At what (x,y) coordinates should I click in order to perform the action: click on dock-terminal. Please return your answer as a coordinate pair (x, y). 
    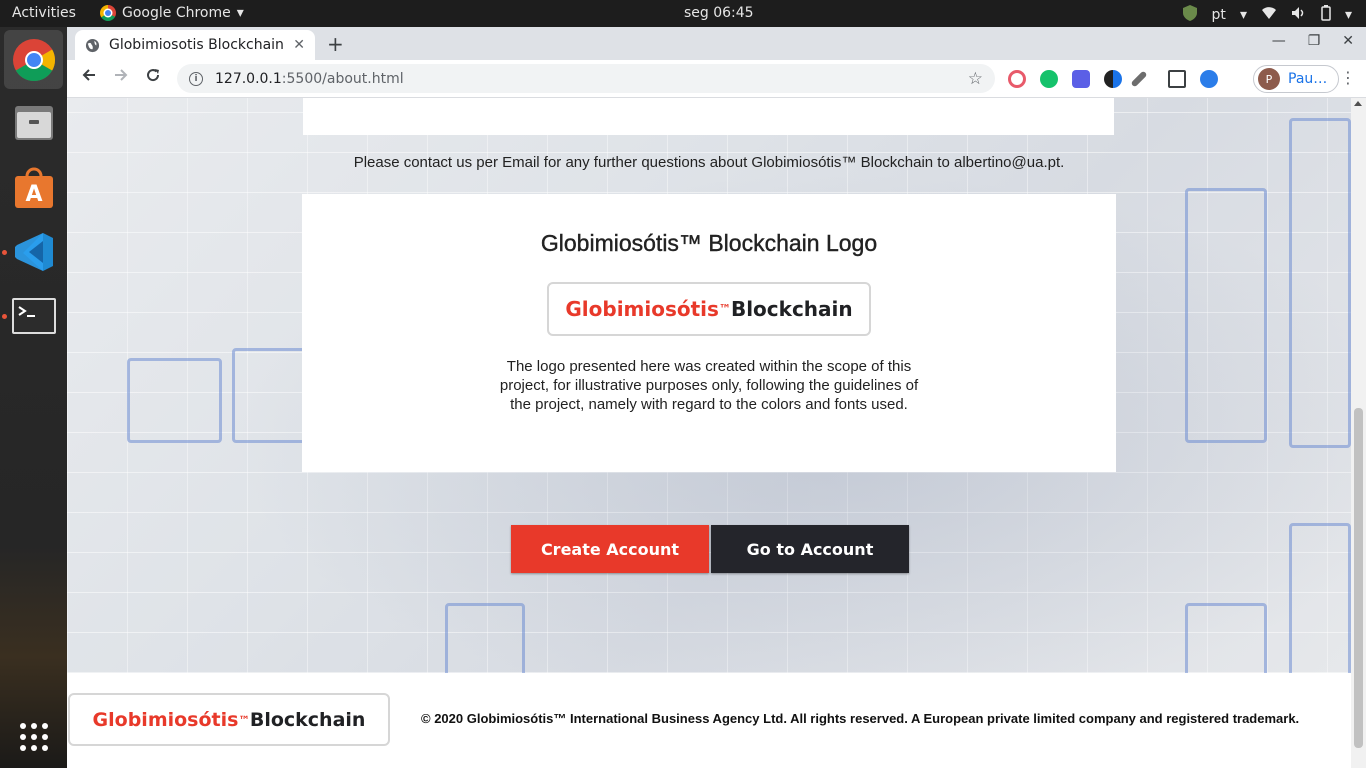
    Looking at the image, I should click on (33, 315).